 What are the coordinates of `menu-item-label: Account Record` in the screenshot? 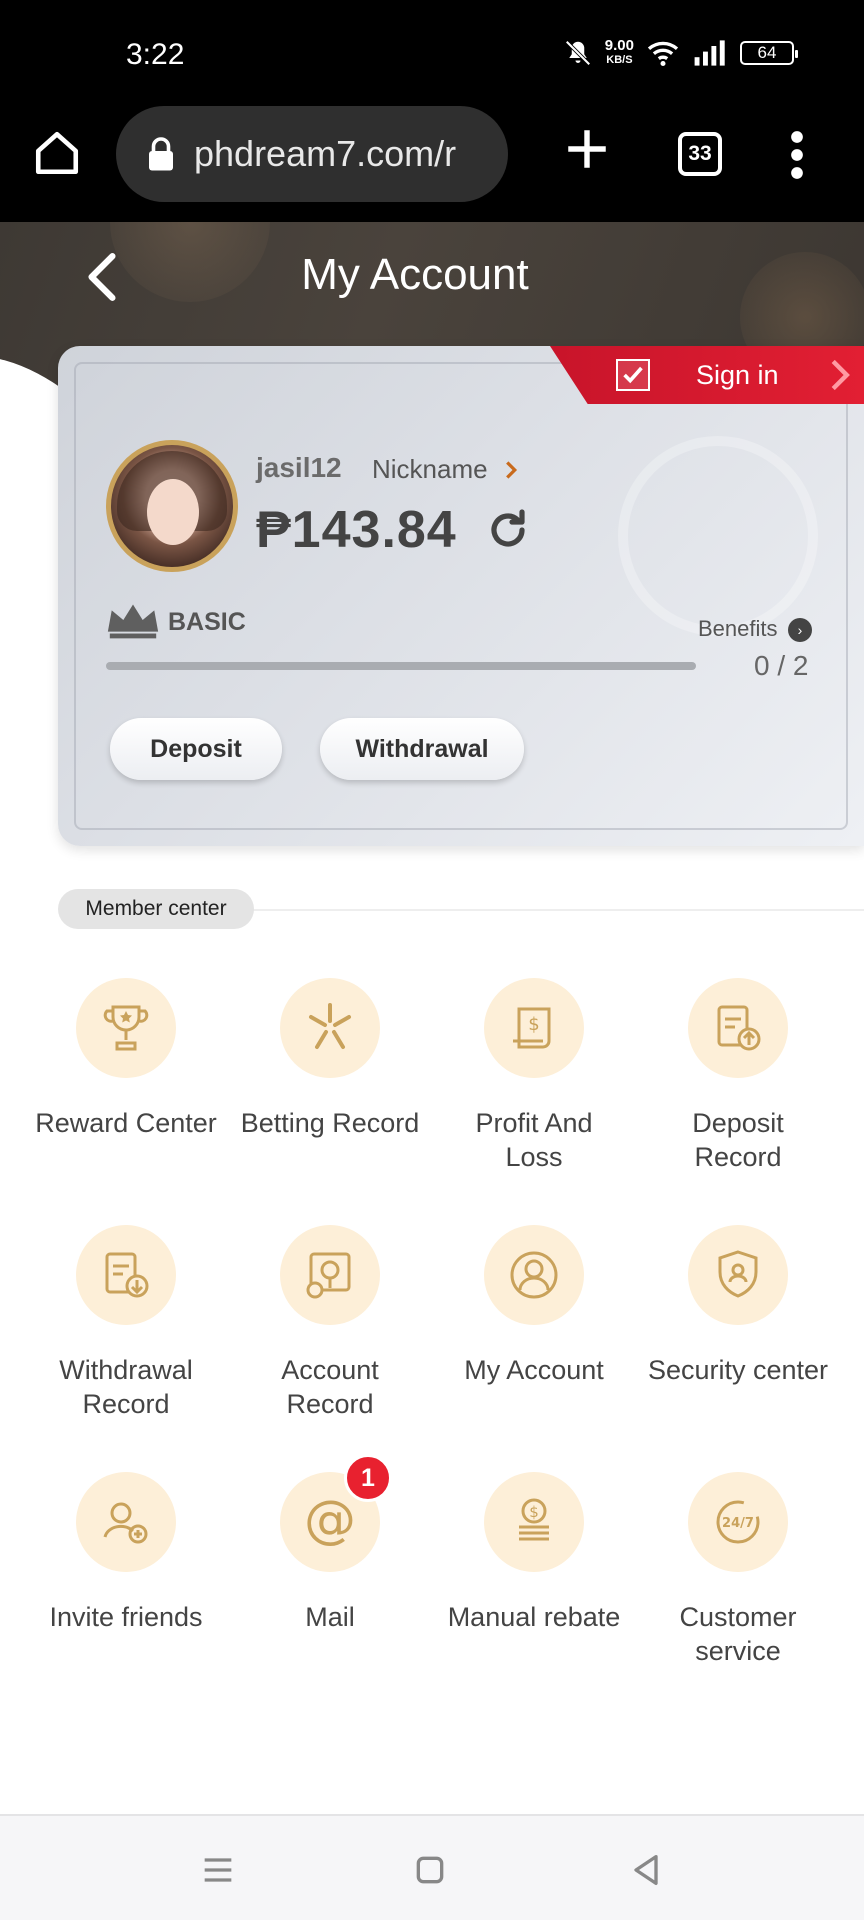 It's located at (330, 1387).